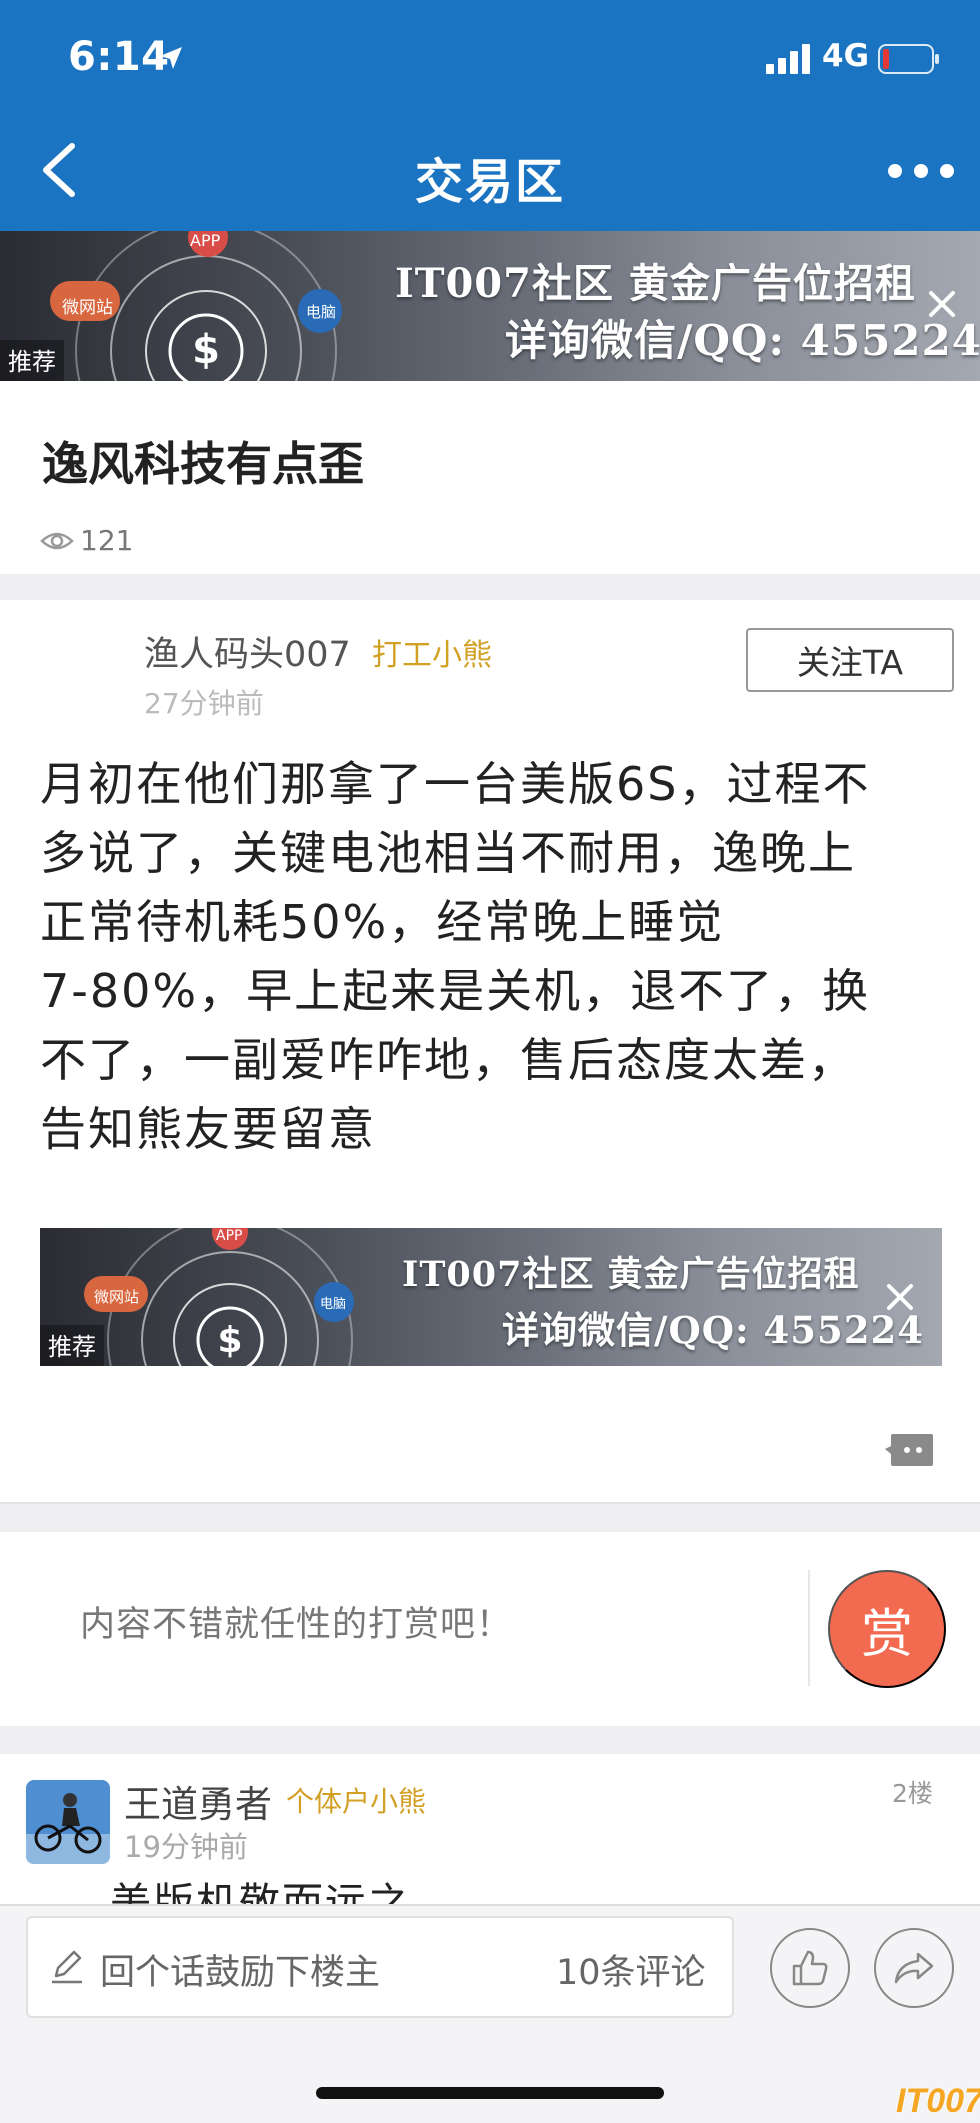 This screenshot has width=980, height=2123. I want to click on author-name: 渔人码头007, so click(247, 651).